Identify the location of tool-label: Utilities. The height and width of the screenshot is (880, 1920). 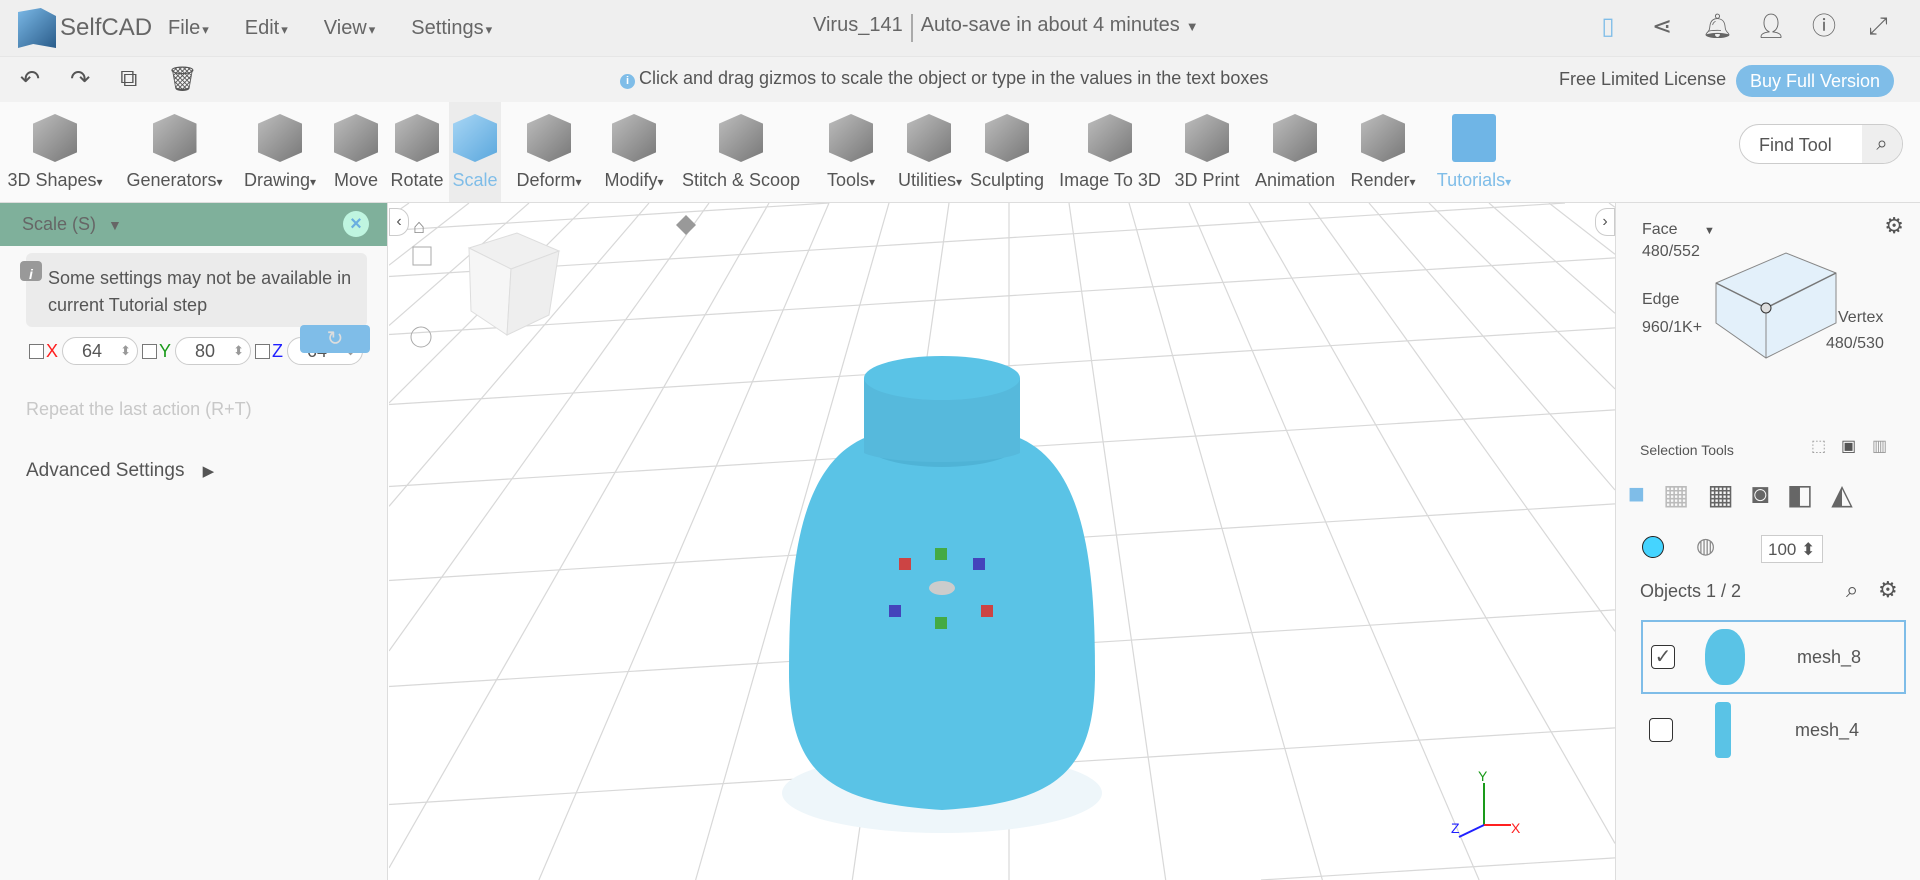
(930, 180).